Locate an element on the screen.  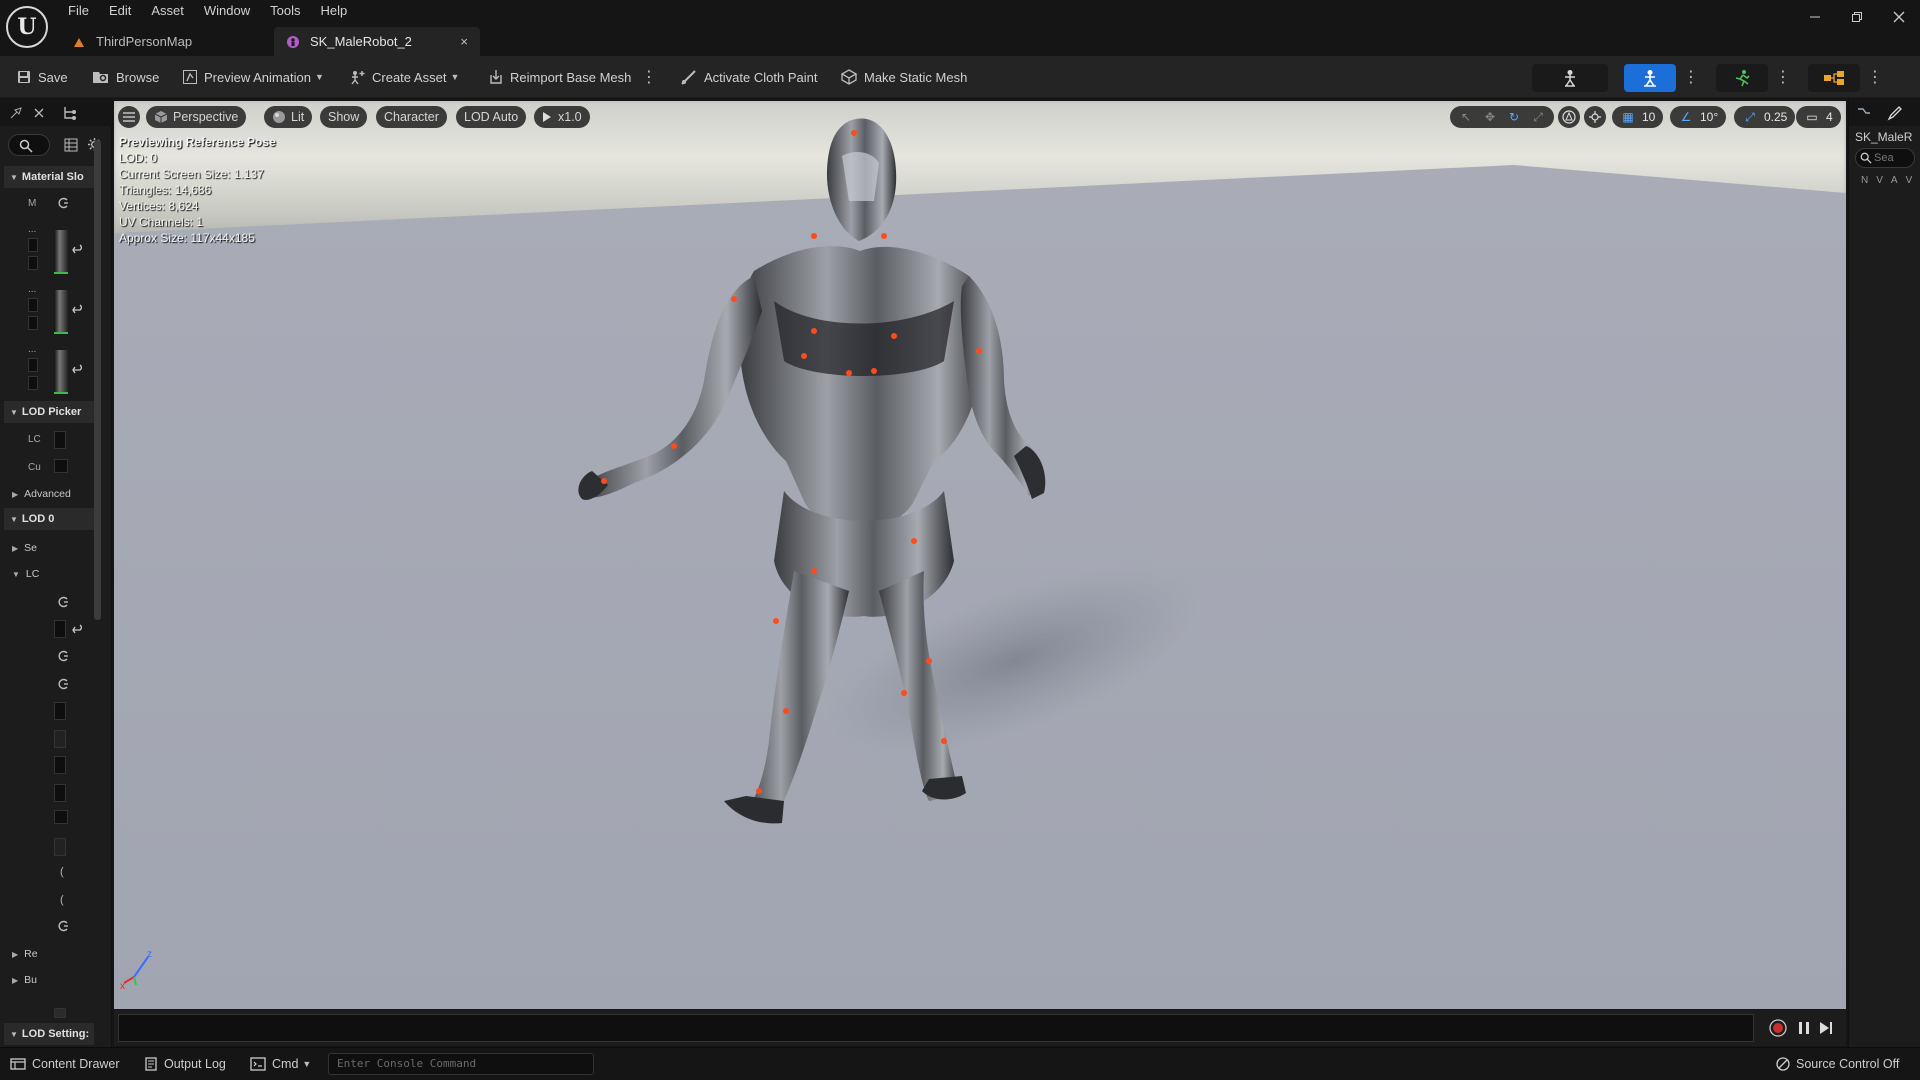
save-button: Save is located at coordinates (42, 77).